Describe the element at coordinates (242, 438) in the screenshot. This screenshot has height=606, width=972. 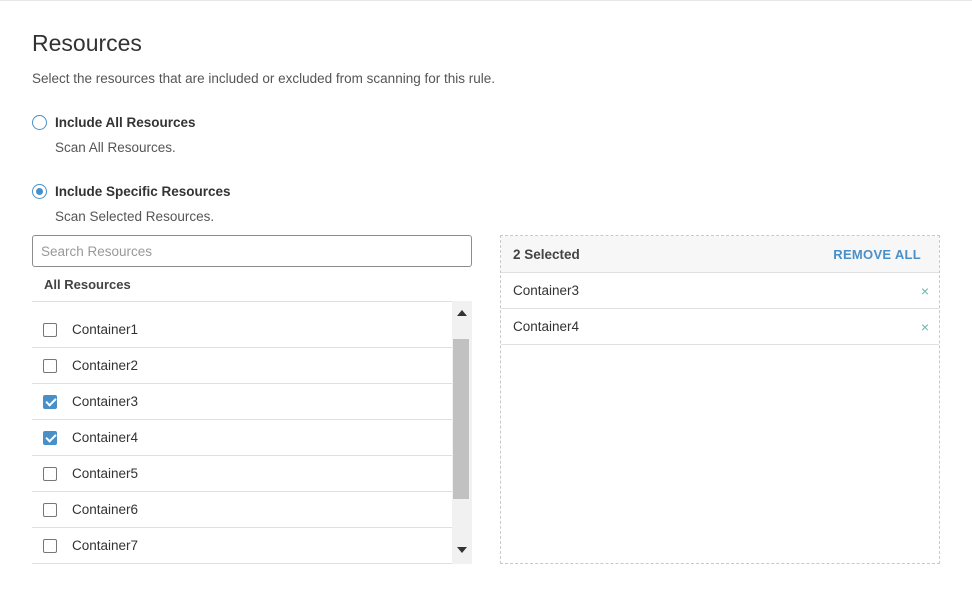
I see `list-item-container4: Container4` at that location.